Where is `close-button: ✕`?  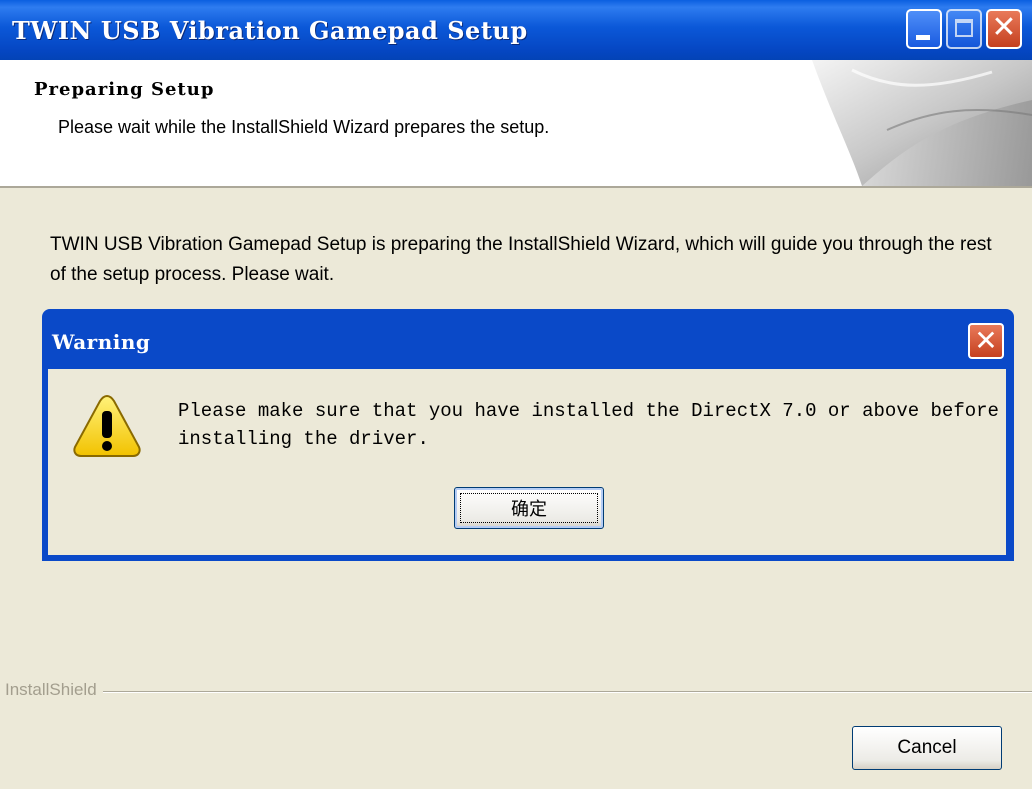
close-button: ✕ is located at coordinates (1004, 29).